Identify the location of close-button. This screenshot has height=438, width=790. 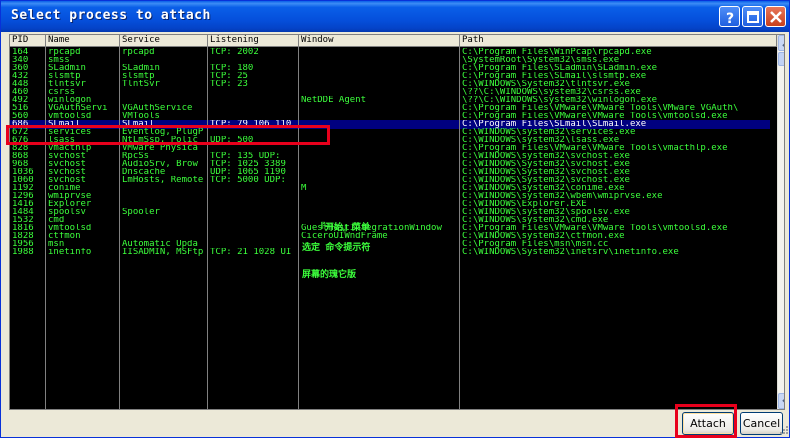
(775, 16).